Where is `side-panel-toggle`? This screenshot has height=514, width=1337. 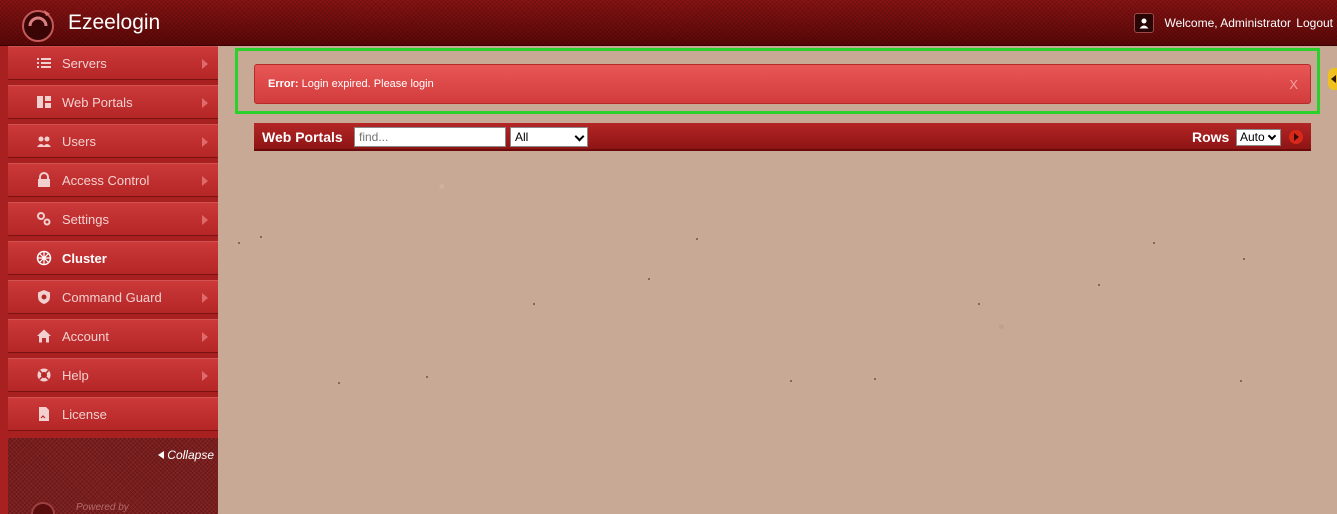
side-panel-toggle is located at coordinates (1332, 79).